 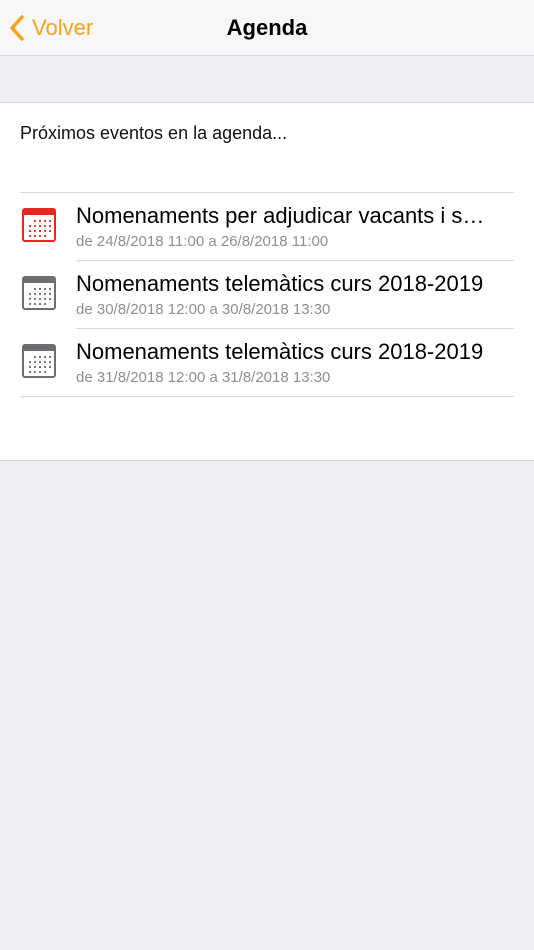 I want to click on page-title: Agenda, so click(x=267, y=27).